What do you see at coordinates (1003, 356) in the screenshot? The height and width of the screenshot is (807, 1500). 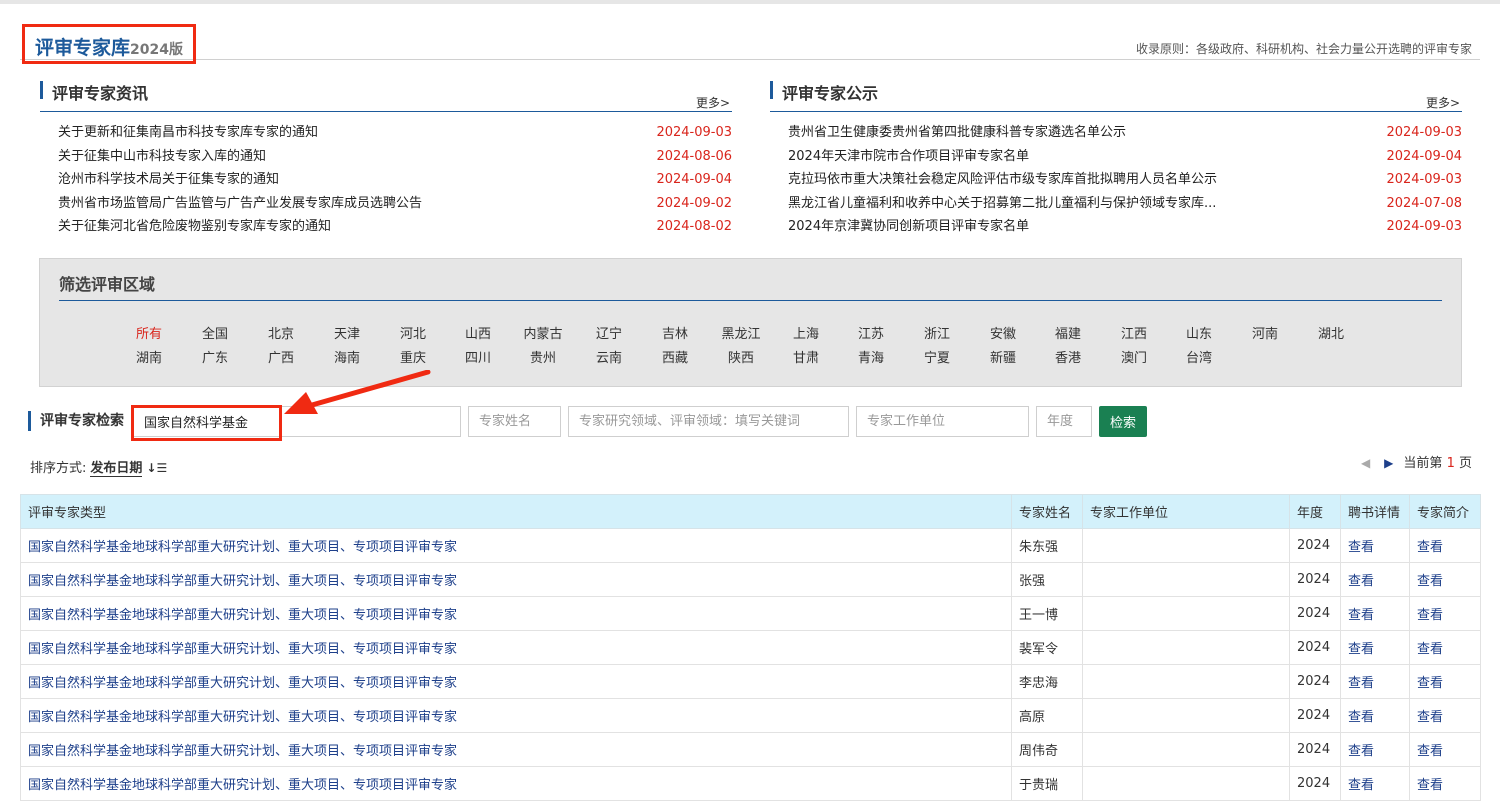 I see `region-option: 新疆` at bounding box center [1003, 356].